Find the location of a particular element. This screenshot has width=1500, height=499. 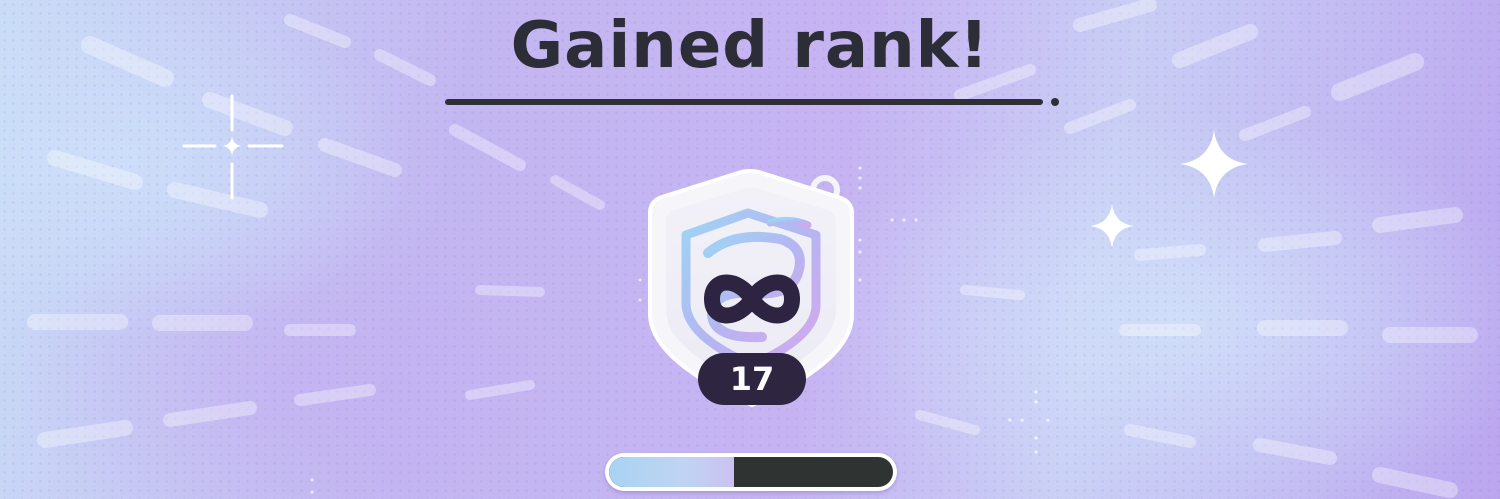

rank-level-badge: 17 is located at coordinates (752, 379).